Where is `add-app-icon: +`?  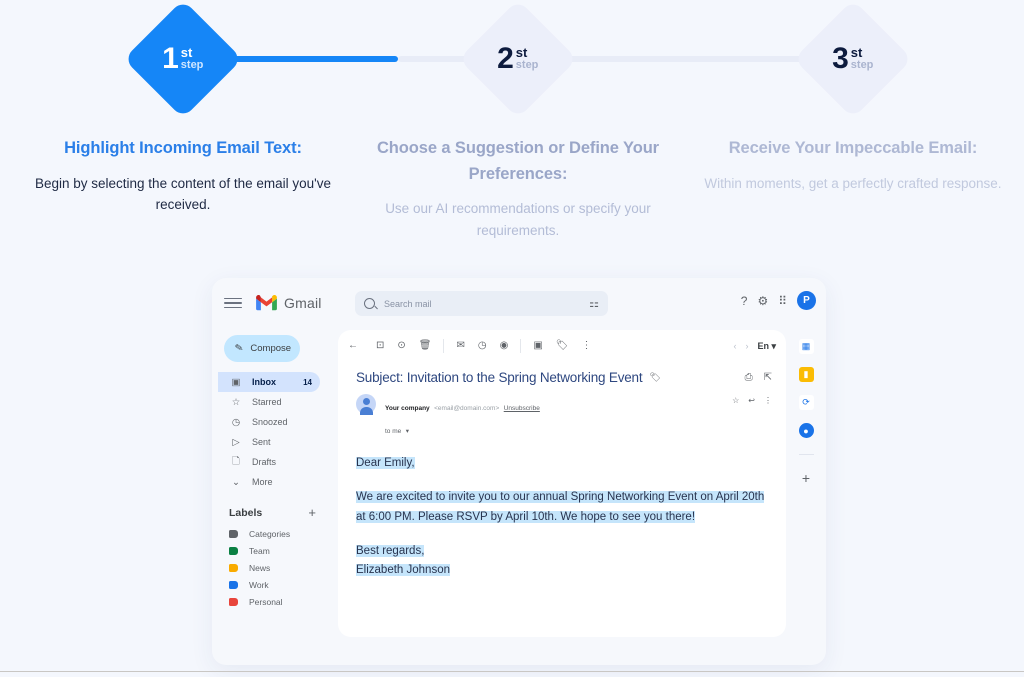
add-app-icon: + is located at coordinates (806, 478).